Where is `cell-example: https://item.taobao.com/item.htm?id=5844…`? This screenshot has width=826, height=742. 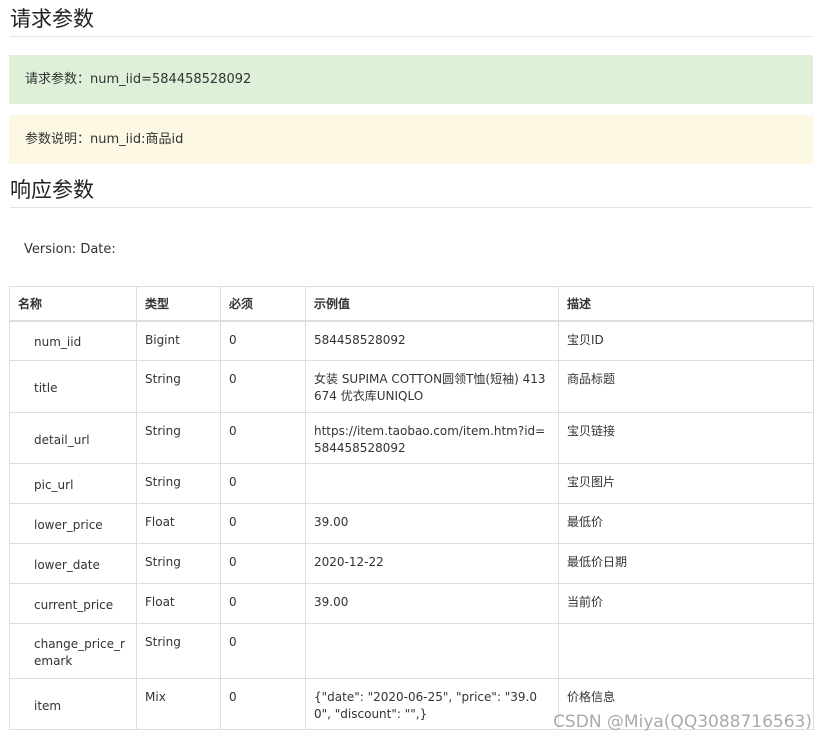 cell-example: https://item.taobao.com/item.htm?id=5844… is located at coordinates (432, 438).